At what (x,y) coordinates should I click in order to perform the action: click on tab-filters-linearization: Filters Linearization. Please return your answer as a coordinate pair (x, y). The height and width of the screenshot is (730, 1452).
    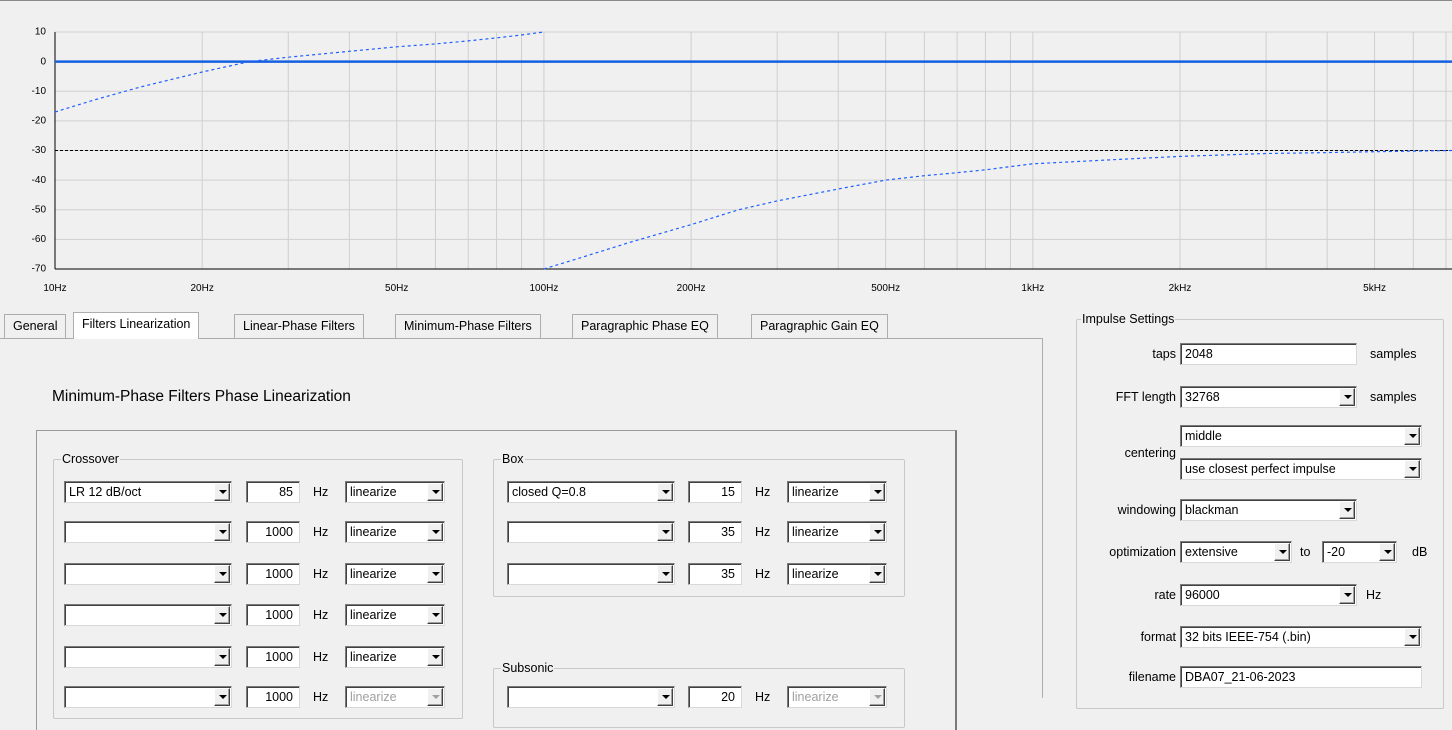
    Looking at the image, I should click on (136, 325).